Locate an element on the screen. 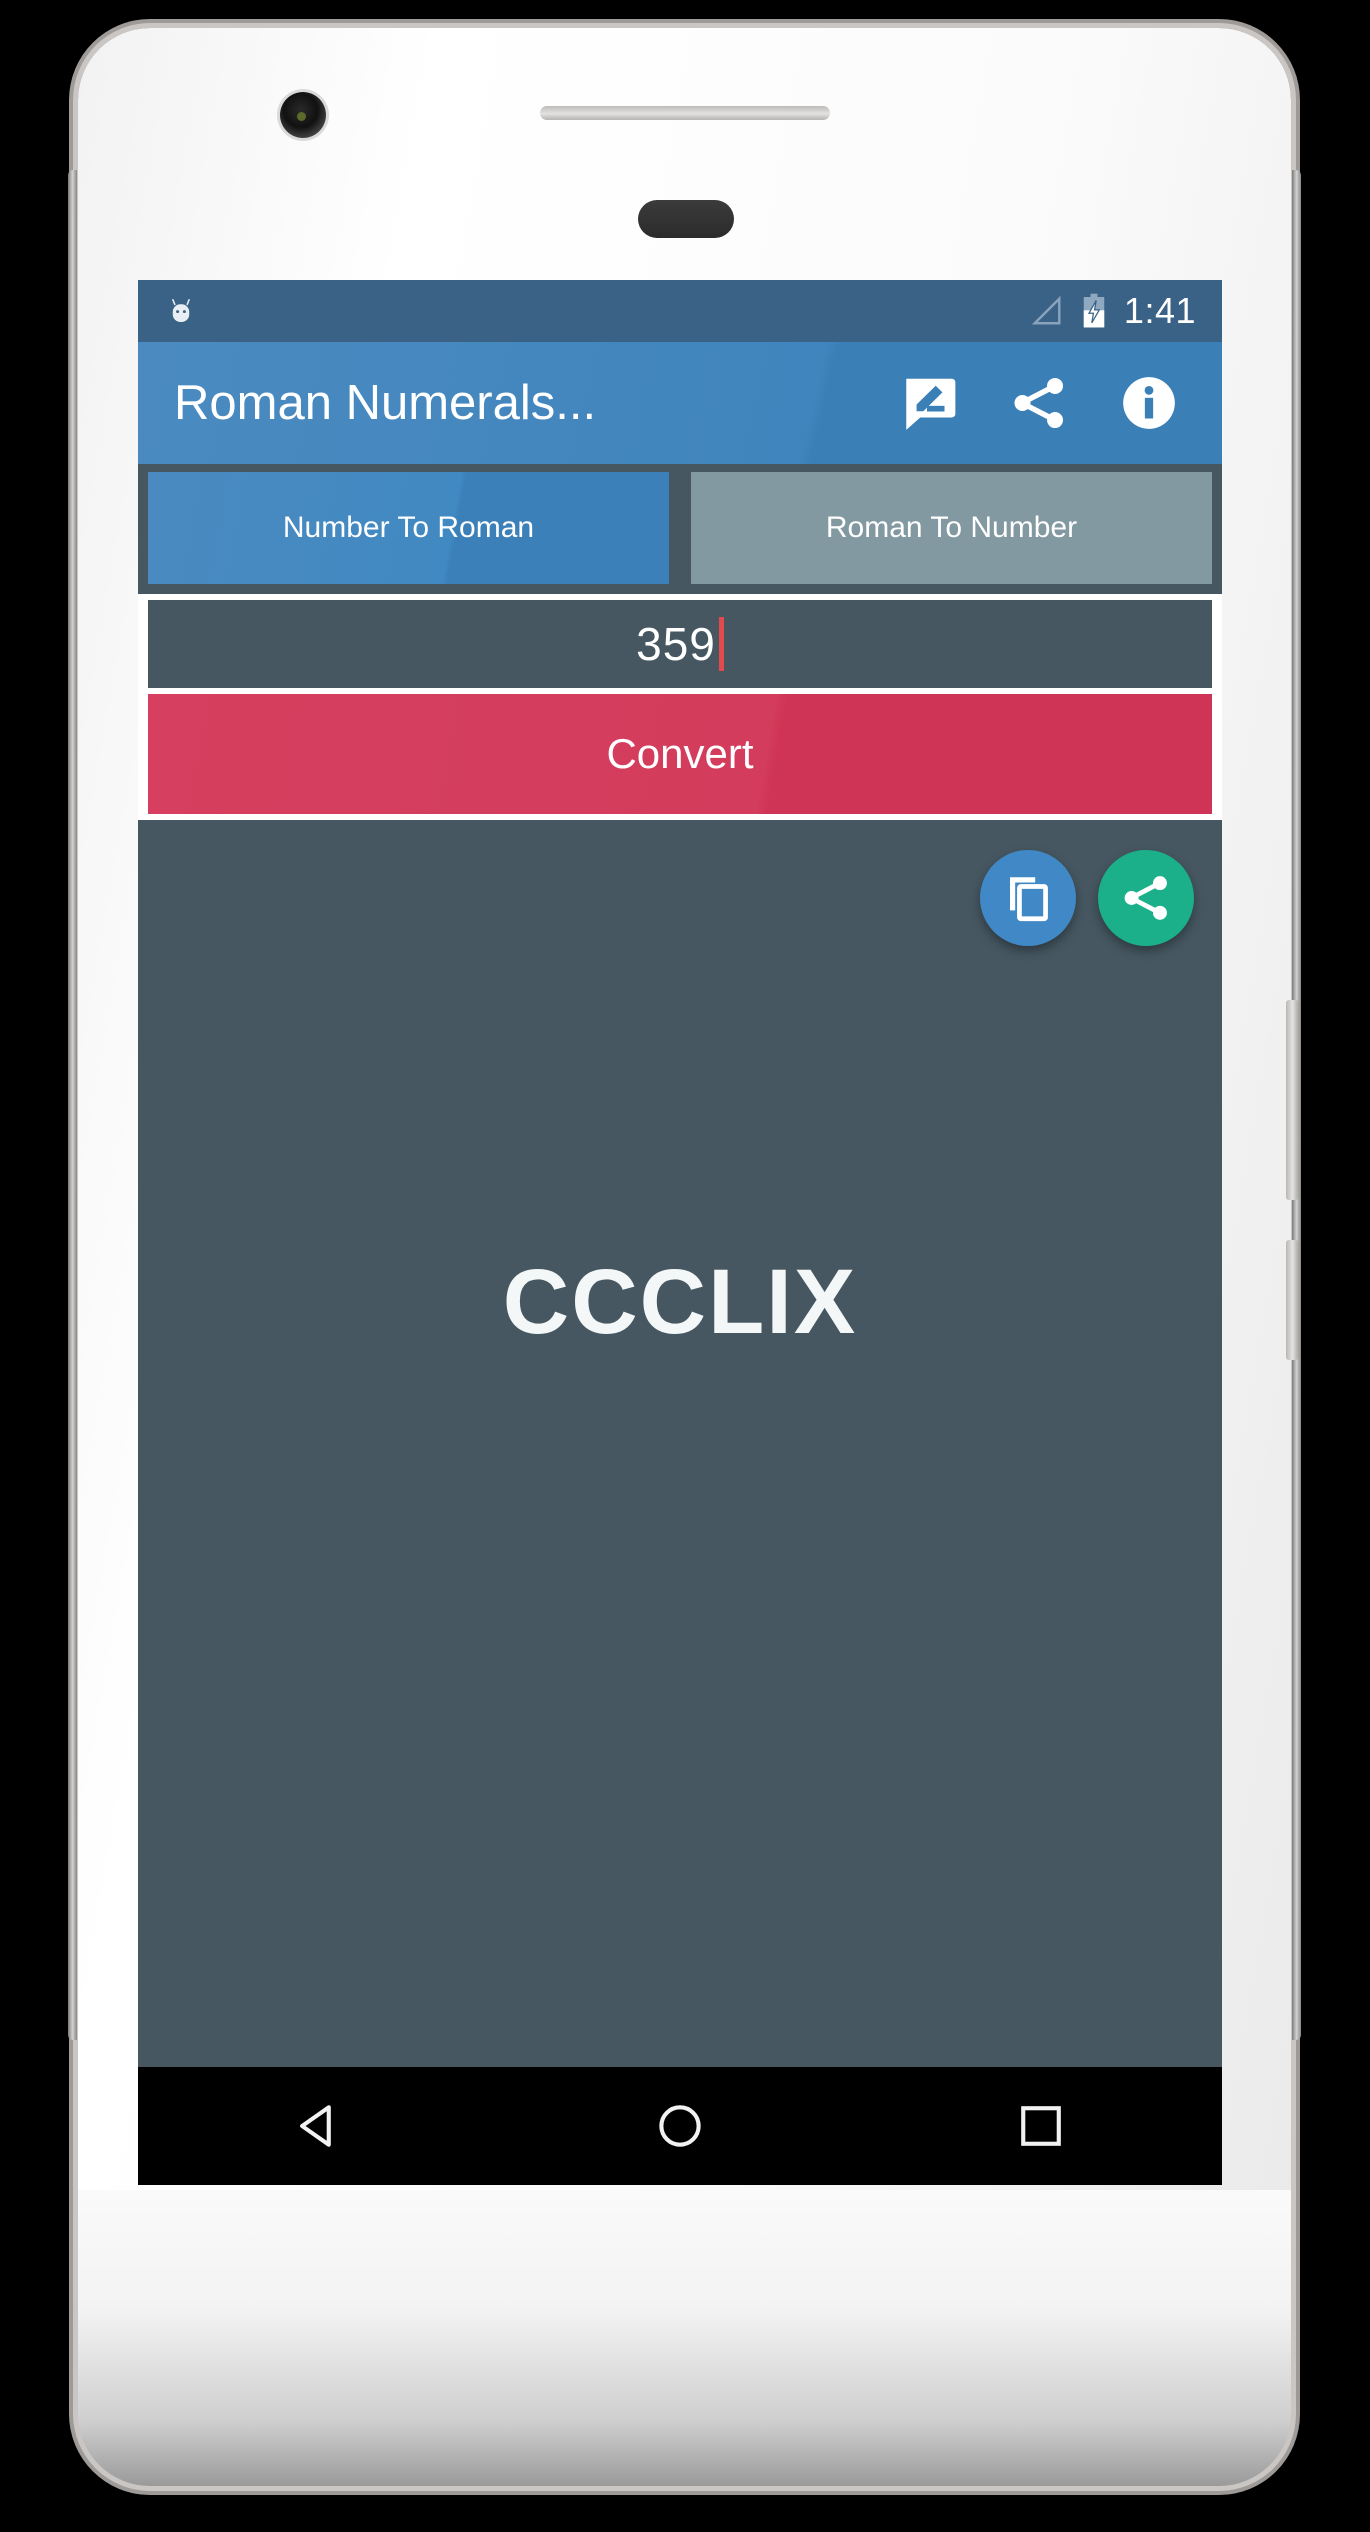  tab-roman-to-number: Roman To Number is located at coordinates (951, 528).